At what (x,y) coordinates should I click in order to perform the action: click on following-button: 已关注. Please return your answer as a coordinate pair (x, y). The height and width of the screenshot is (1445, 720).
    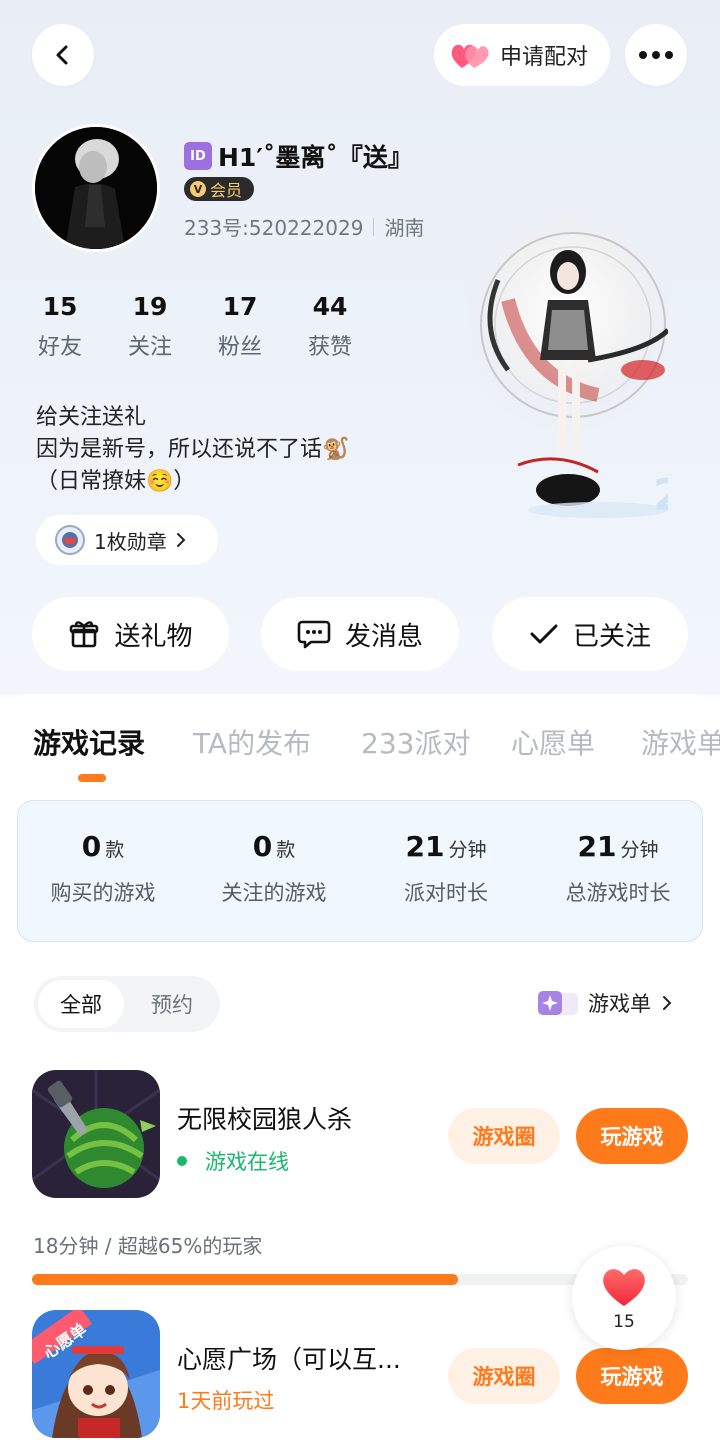
    Looking at the image, I should click on (590, 634).